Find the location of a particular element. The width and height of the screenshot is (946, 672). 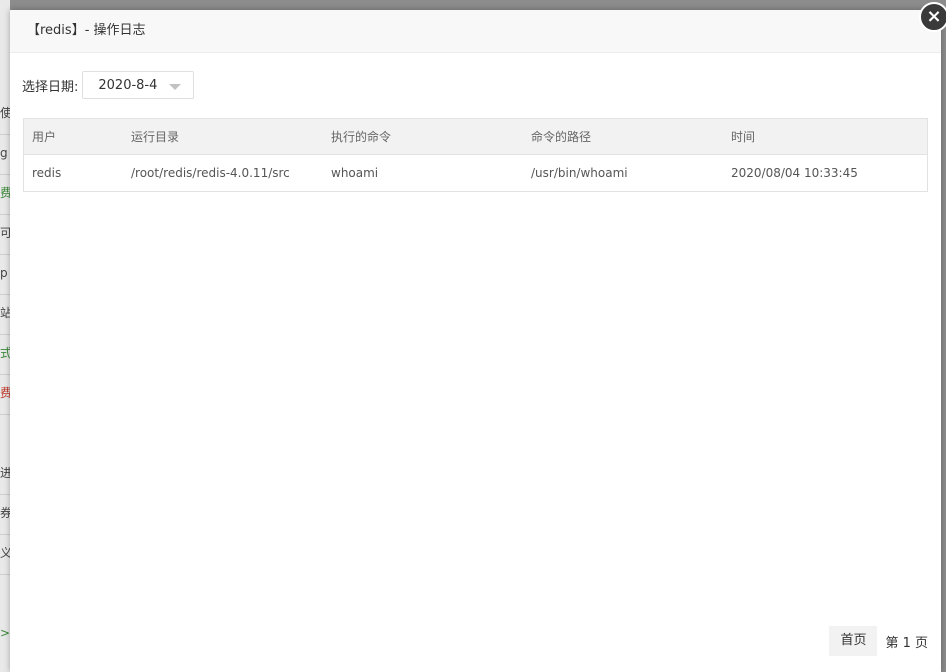

column-header-time: 时间 is located at coordinates (743, 137).